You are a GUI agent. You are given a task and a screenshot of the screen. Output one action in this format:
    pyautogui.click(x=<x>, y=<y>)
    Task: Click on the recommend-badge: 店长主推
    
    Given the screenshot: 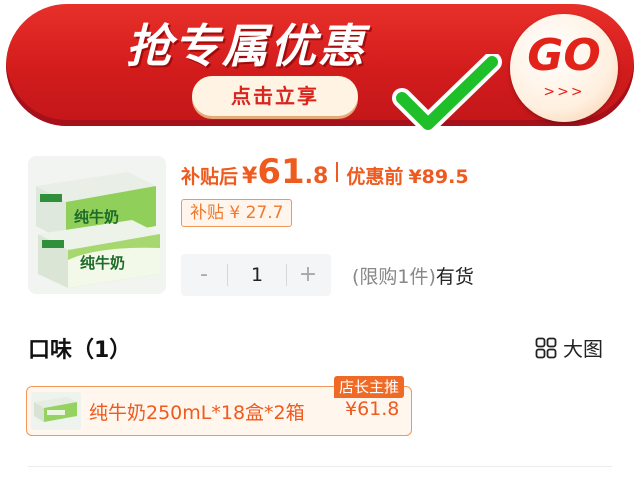 What is the action you would take?
    pyautogui.click(x=369, y=387)
    